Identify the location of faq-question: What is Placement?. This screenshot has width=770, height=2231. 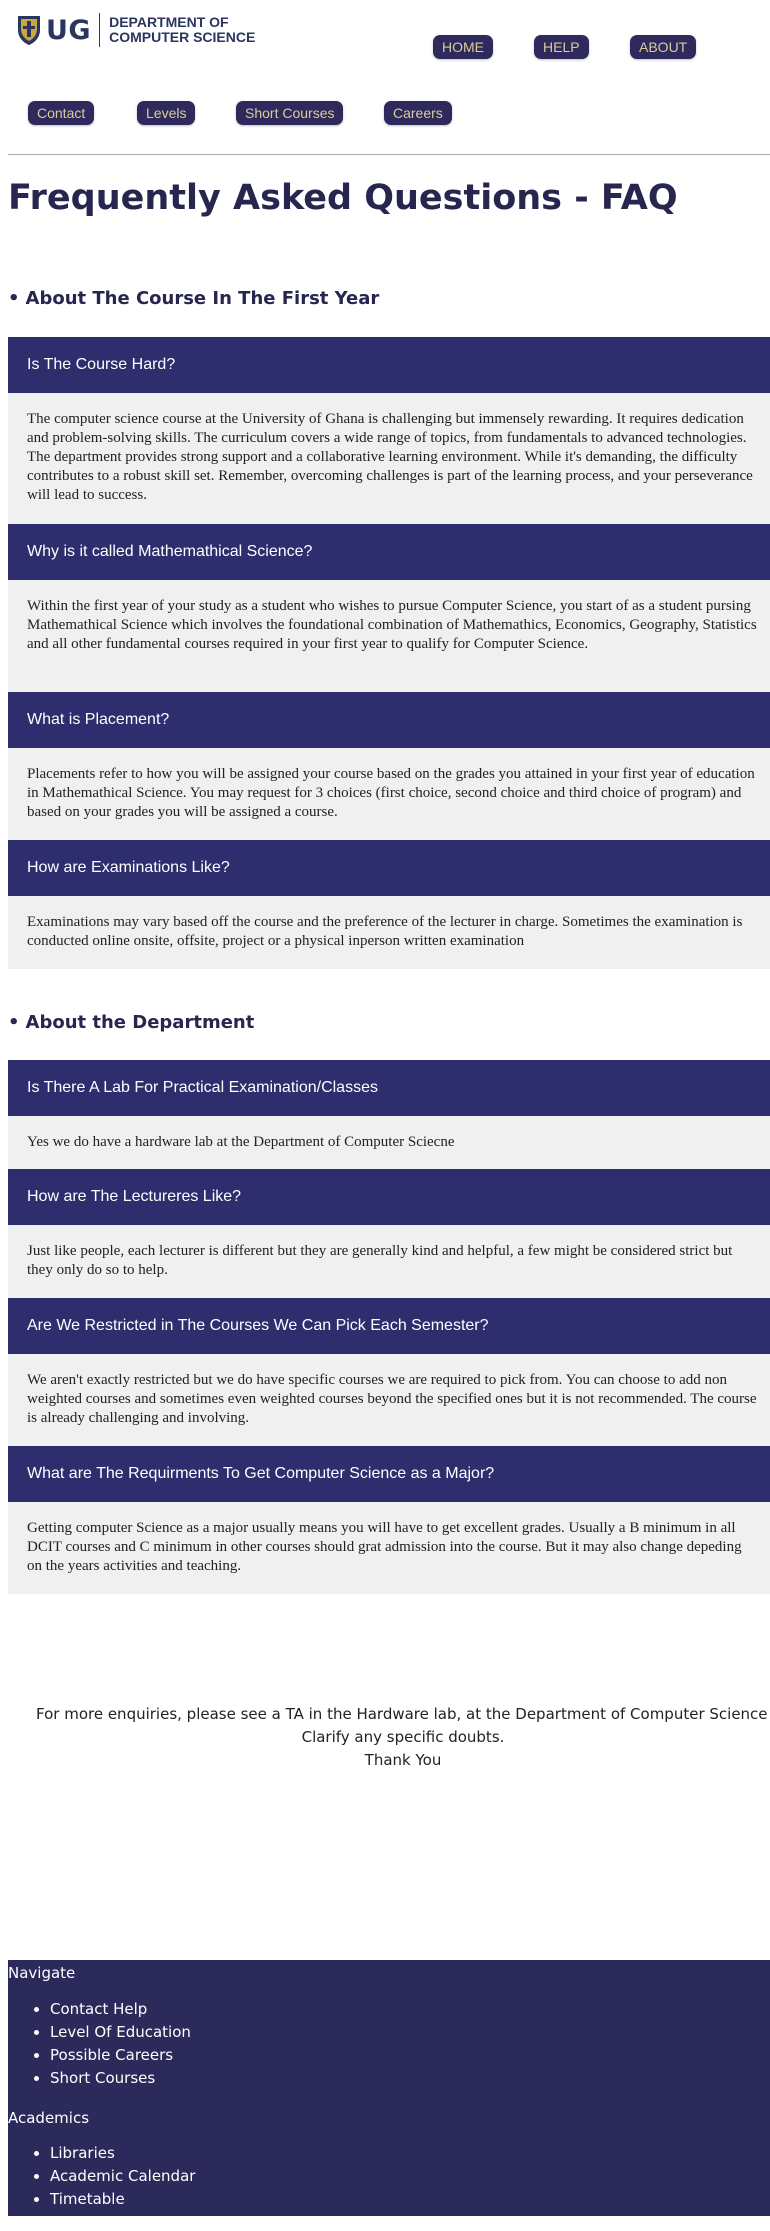
(389, 720).